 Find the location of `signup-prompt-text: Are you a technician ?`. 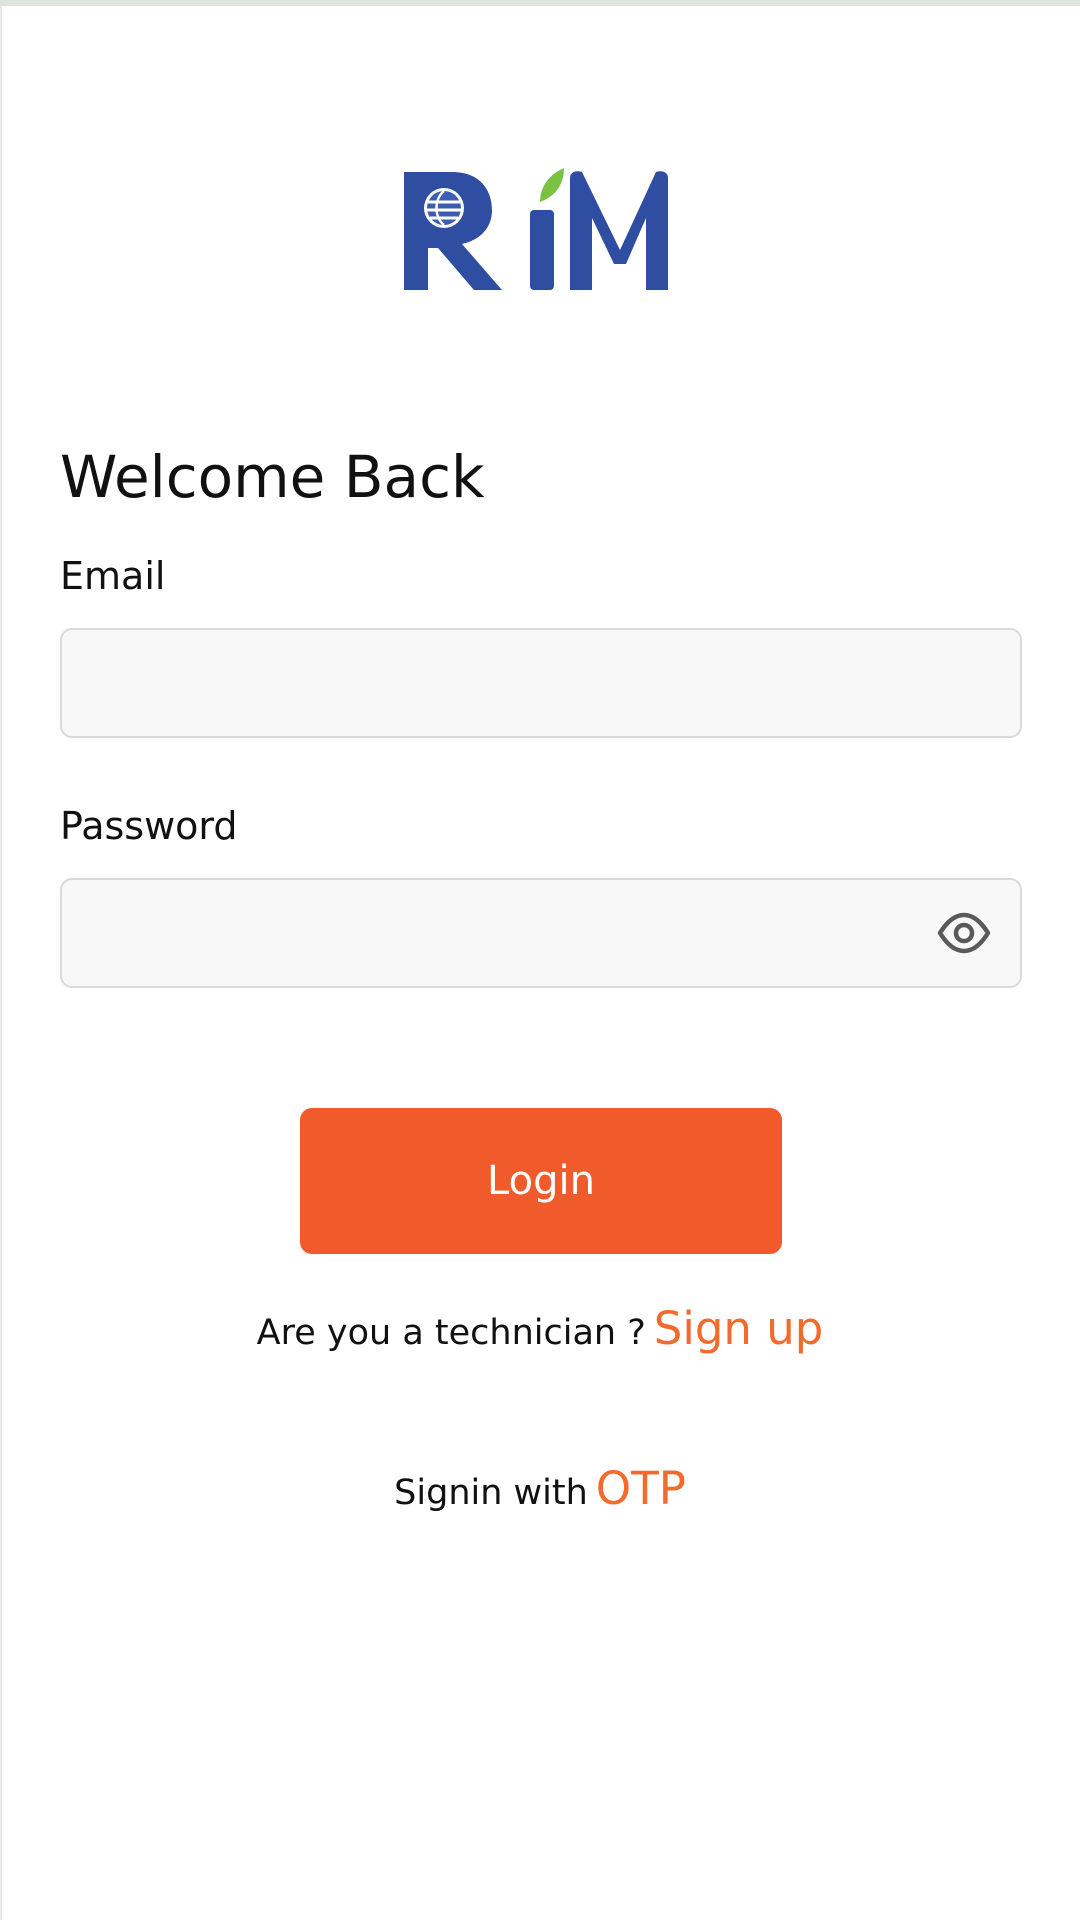

signup-prompt-text: Are you a technician ? is located at coordinates (451, 1333).